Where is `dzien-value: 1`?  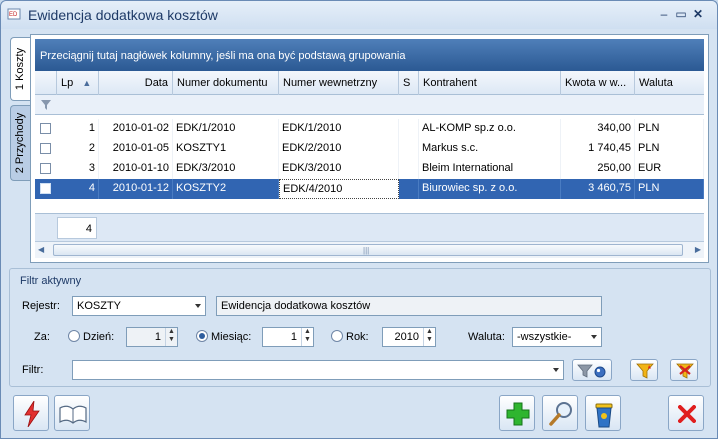
dzien-value: 1 is located at coordinates (157, 337).